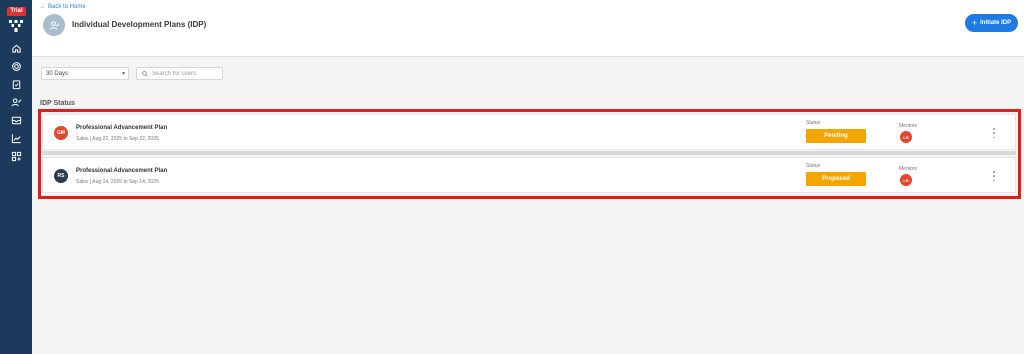 The image size is (1024, 354). I want to click on back-to-home-link: ← Back to Home, so click(63, 7).